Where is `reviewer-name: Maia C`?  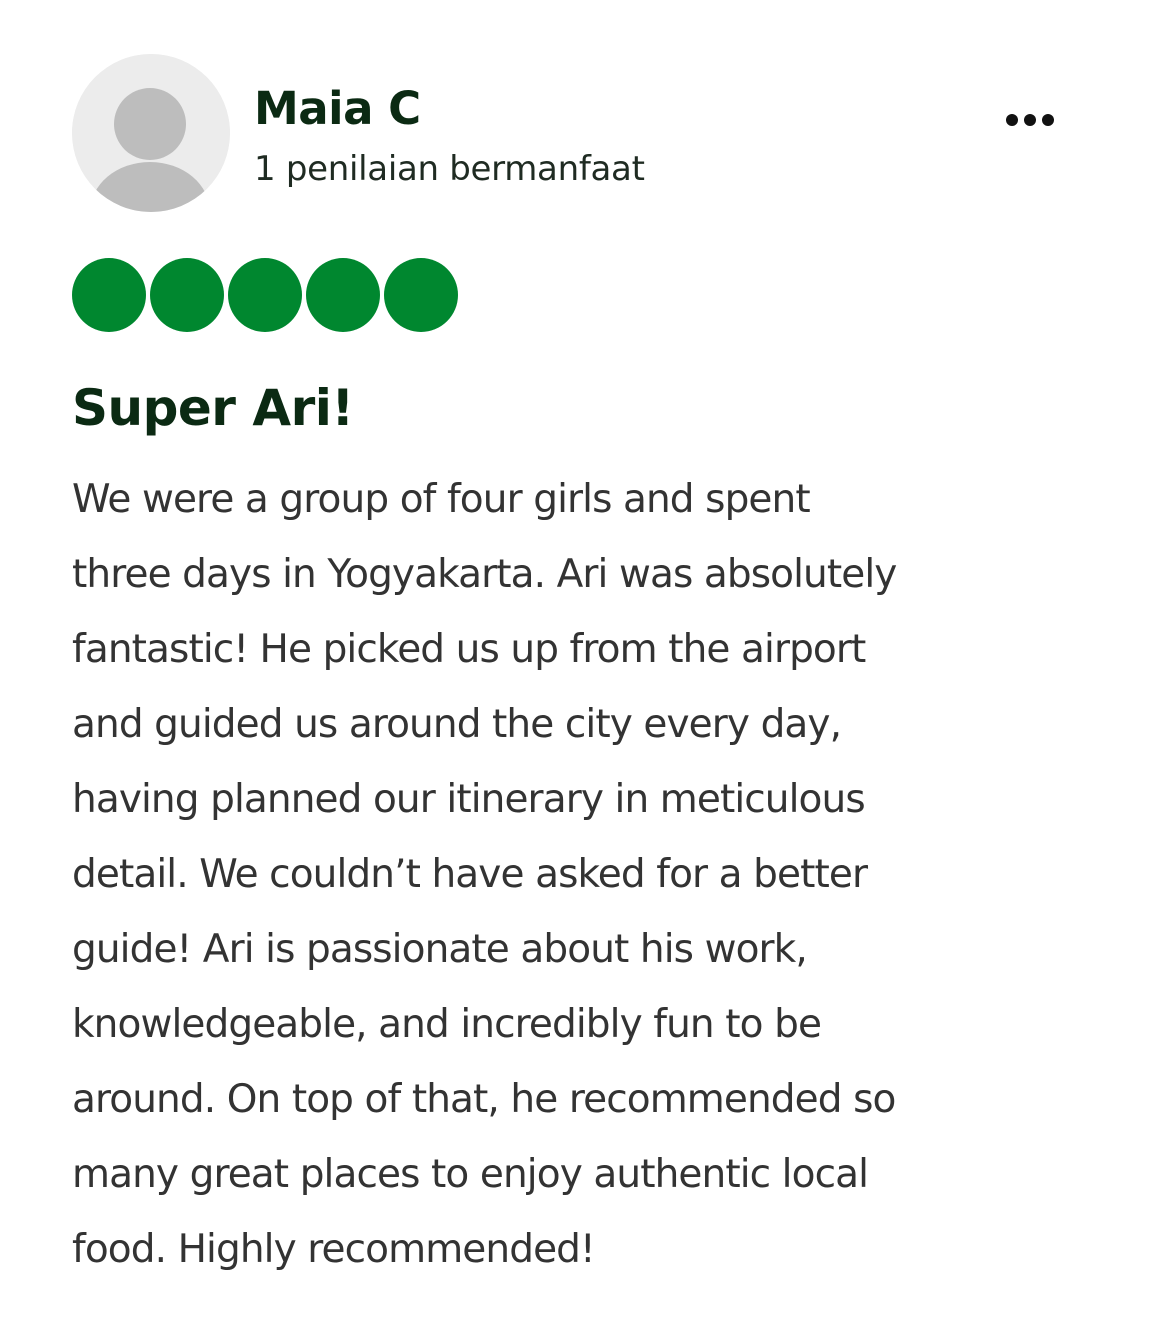
reviewer-name: Maia C is located at coordinates (337, 109).